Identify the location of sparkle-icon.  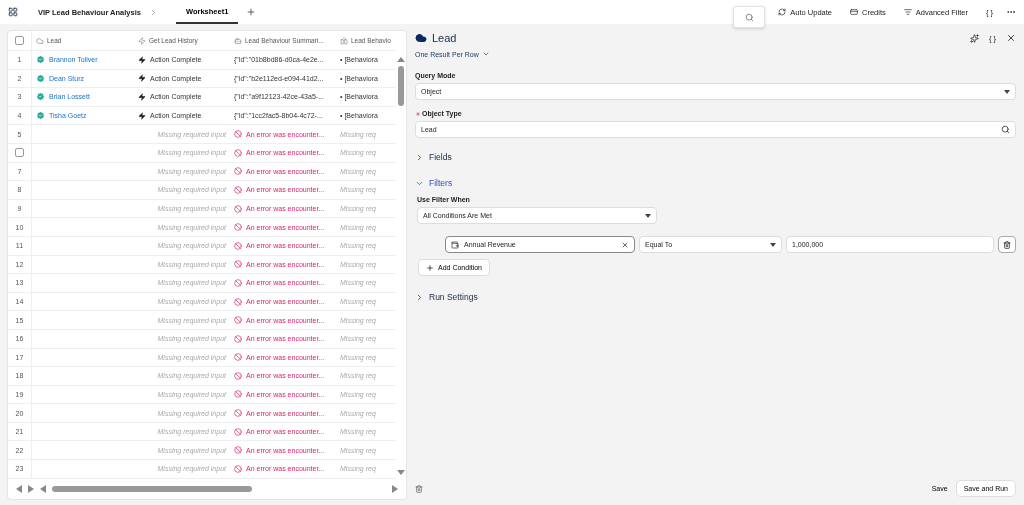
(974, 38).